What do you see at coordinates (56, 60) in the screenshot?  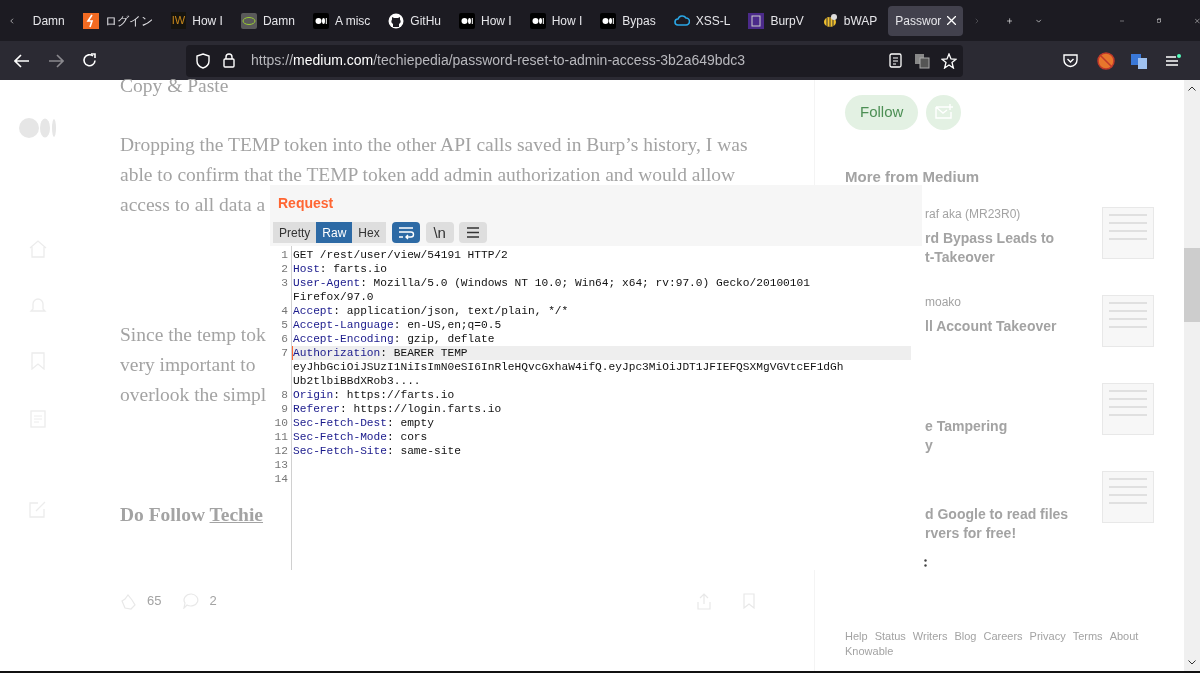 I see `forward-icon` at bounding box center [56, 60].